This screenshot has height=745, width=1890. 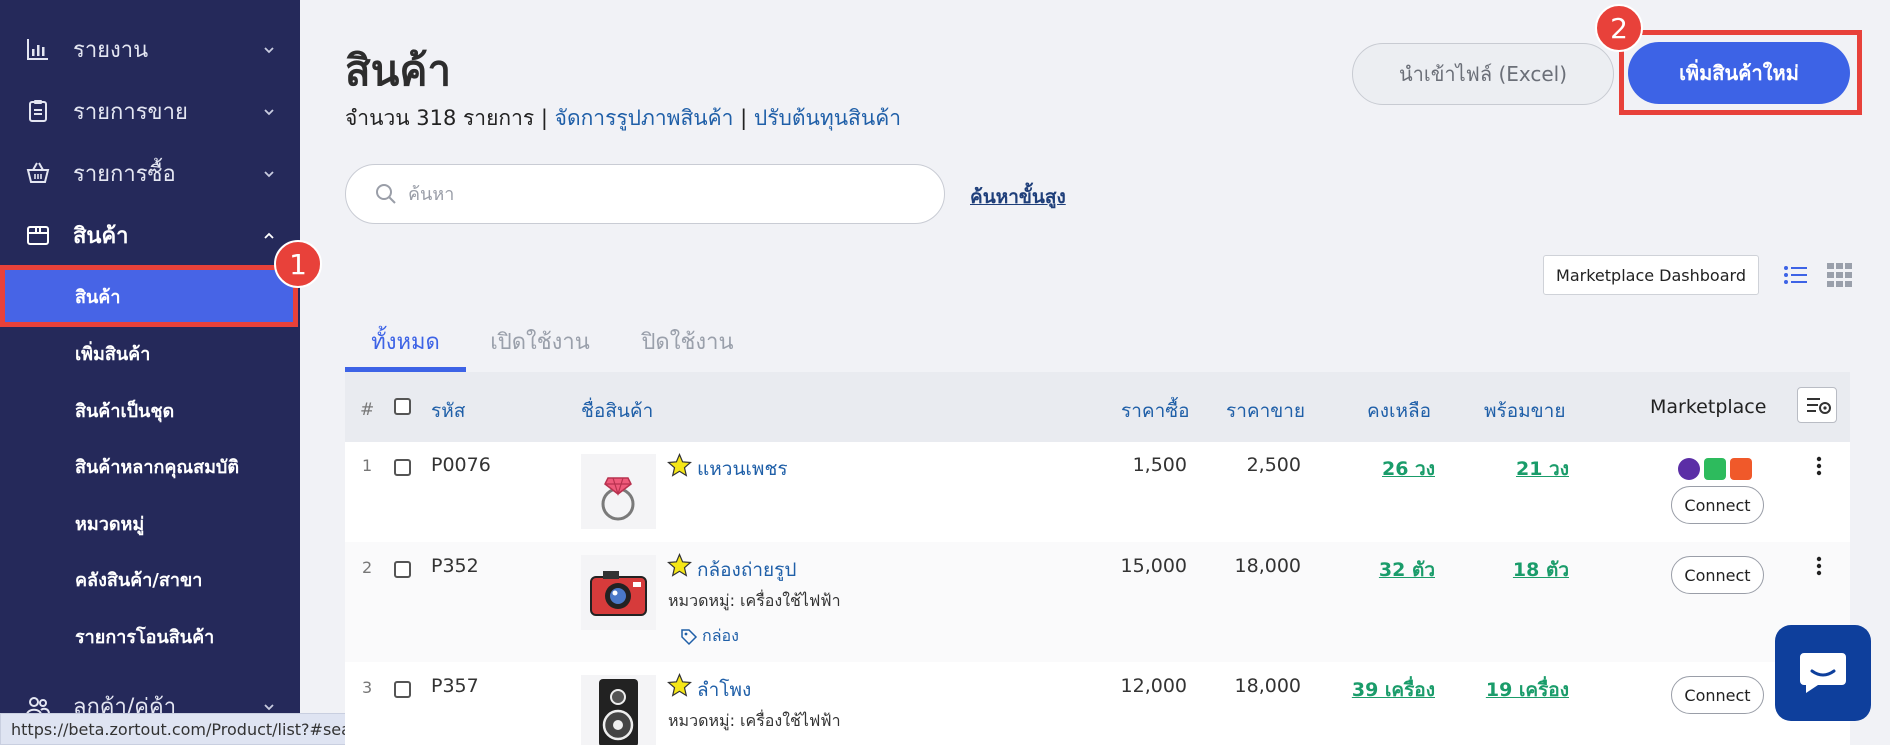 I want to click on row-number: 3, so click(x=367, y=687).